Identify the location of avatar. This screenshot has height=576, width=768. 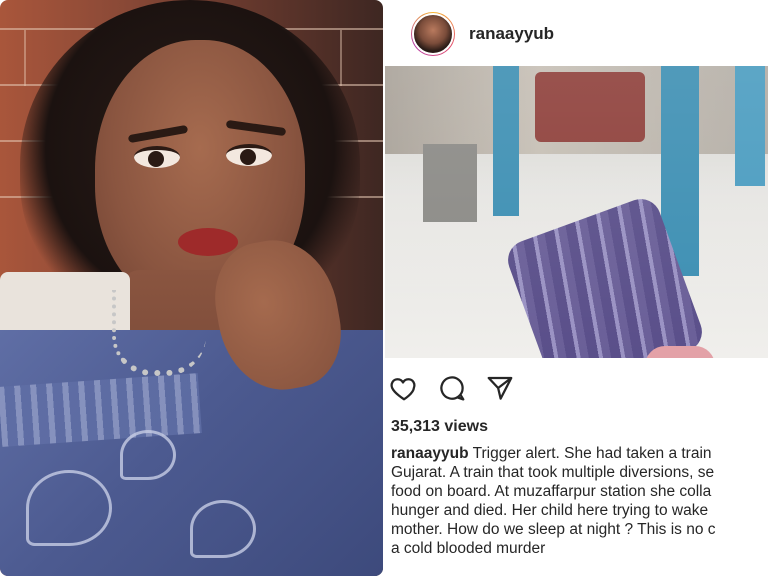
(433, 34).